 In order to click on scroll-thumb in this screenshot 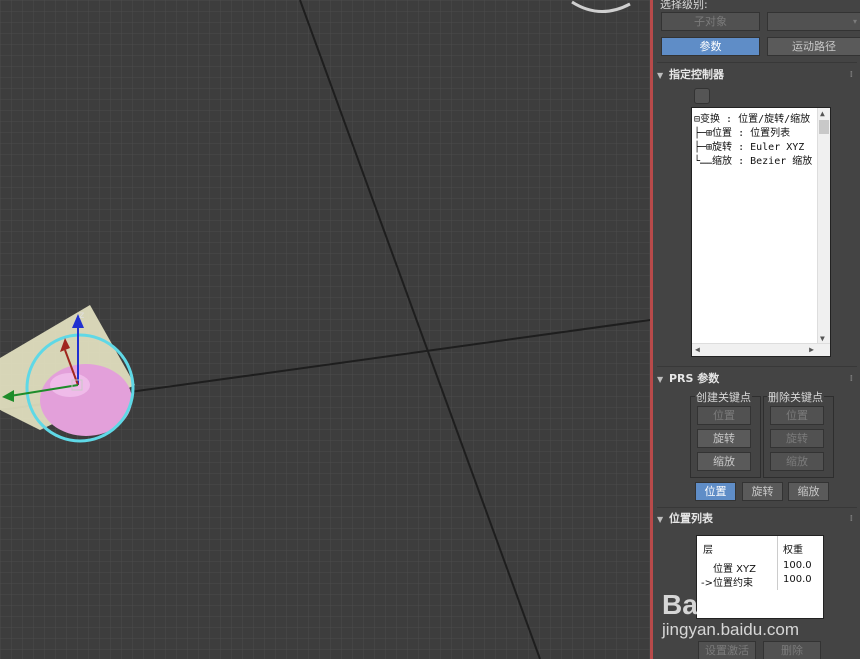, I will do `click(824, 127)`.